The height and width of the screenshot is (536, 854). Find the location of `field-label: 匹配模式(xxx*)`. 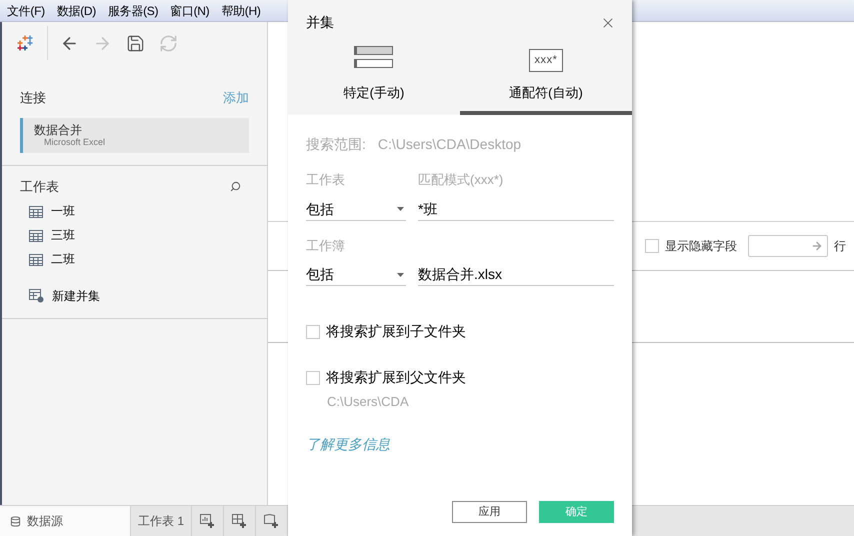

field-label: 匹配模式(xxx*) is located at coordinates (461, 180).